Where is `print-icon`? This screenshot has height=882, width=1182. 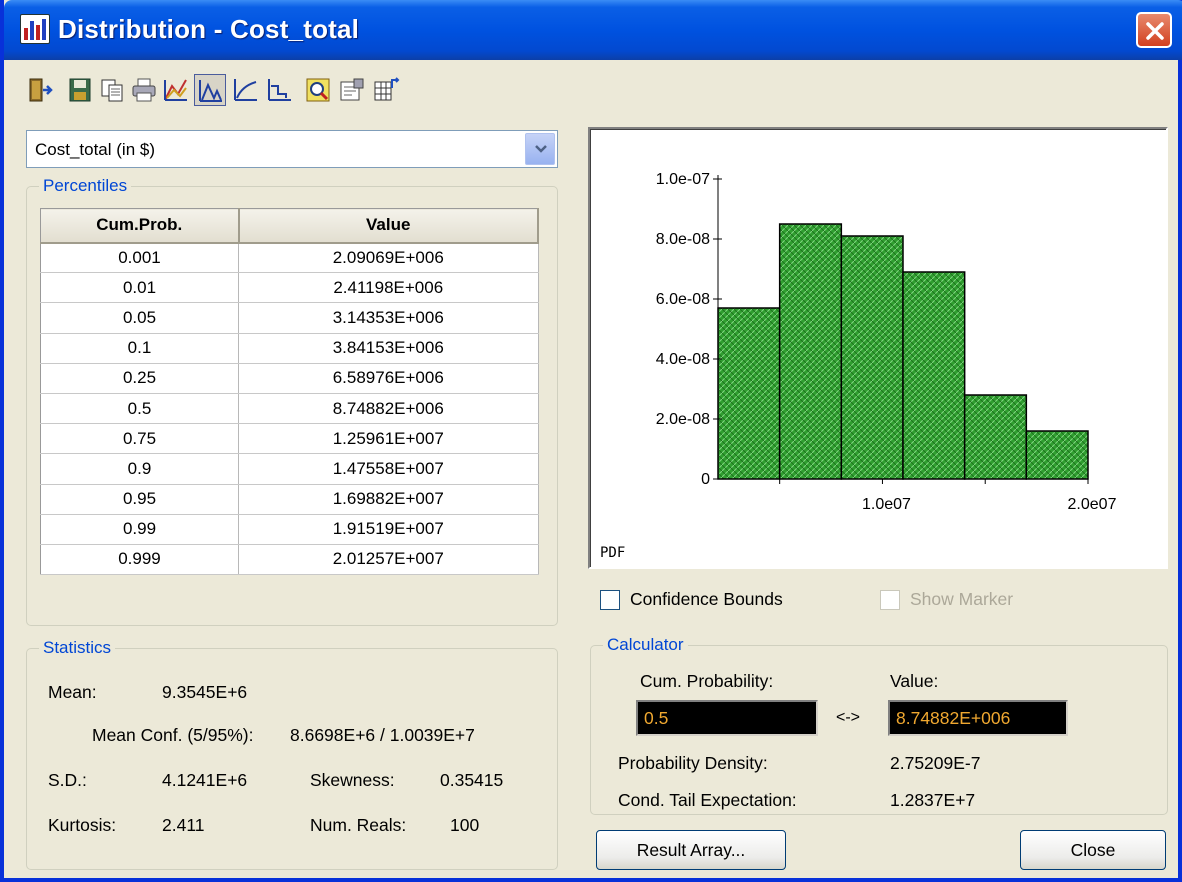 print-icon is located at coordinates (144, 90).